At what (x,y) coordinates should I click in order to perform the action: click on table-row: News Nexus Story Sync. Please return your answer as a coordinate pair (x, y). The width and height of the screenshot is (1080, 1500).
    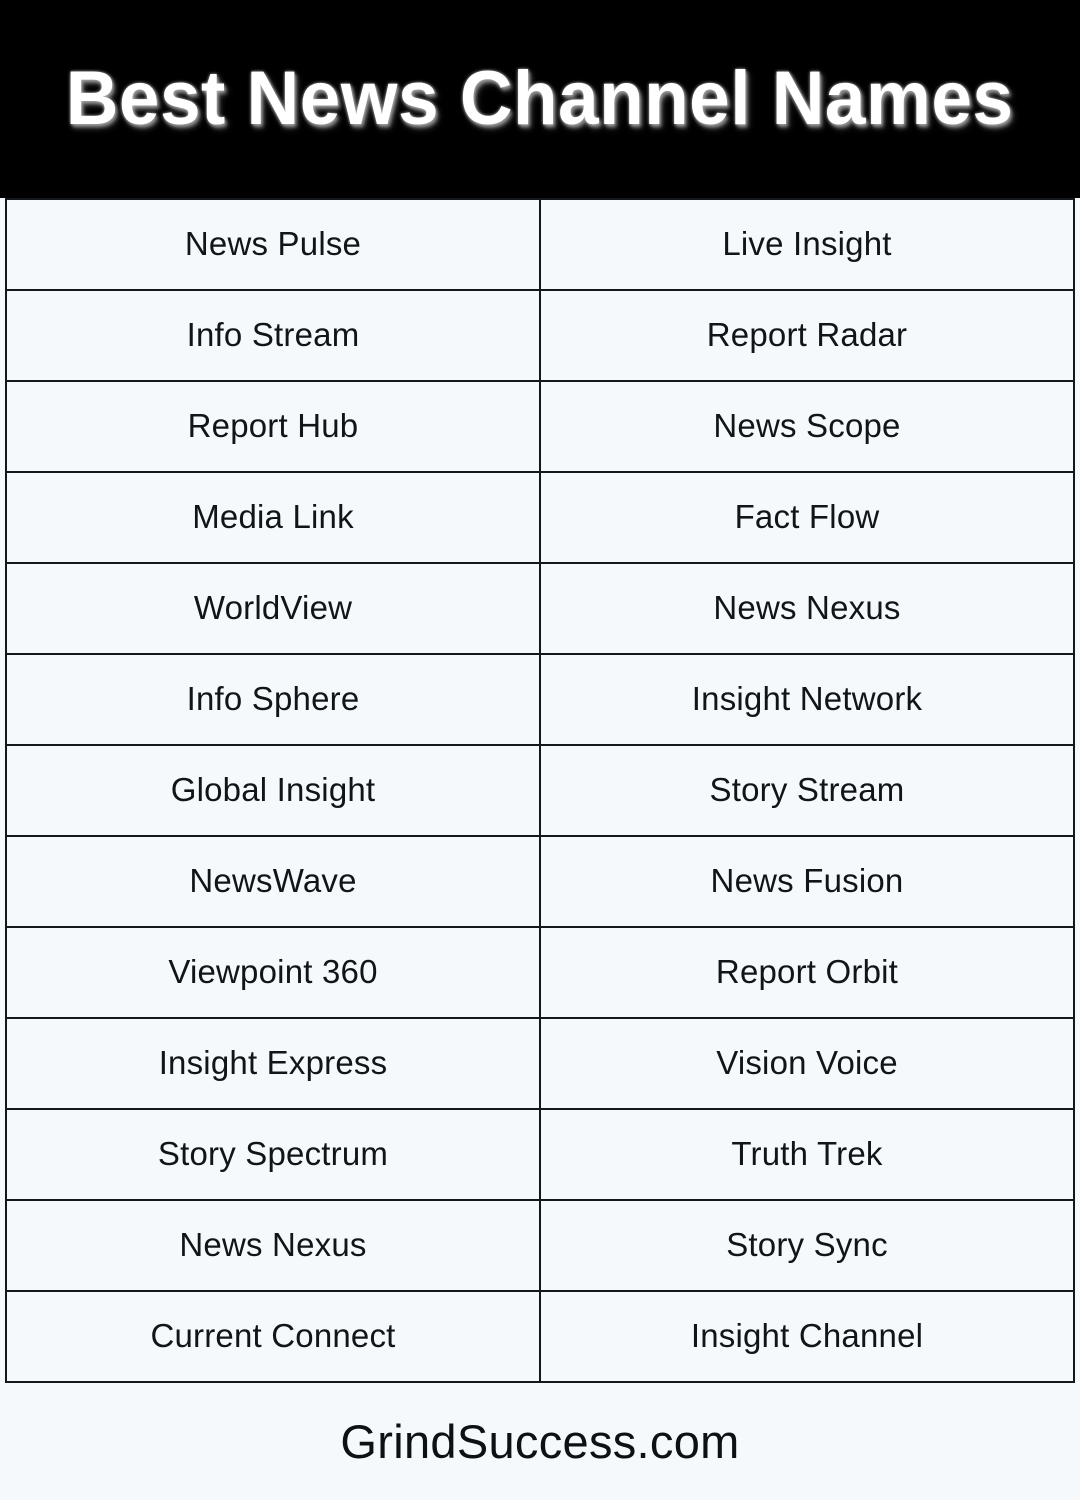
    Looking at the image, I should click on (540, 1245).